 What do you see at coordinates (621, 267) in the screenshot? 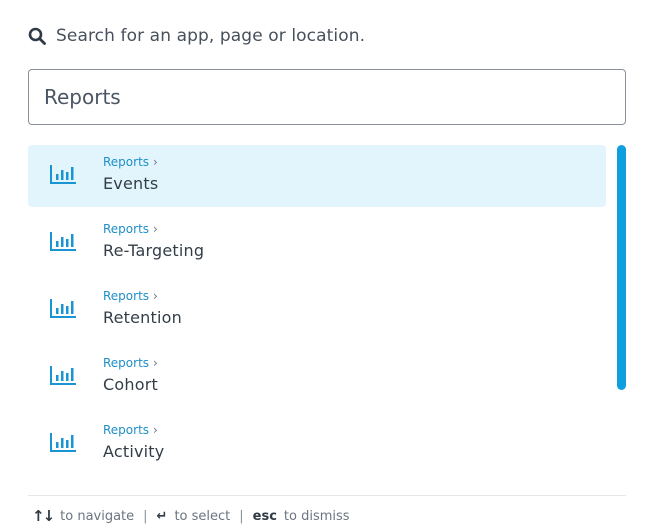
I see `results-scrollbar` at bounding box center [621, 267].